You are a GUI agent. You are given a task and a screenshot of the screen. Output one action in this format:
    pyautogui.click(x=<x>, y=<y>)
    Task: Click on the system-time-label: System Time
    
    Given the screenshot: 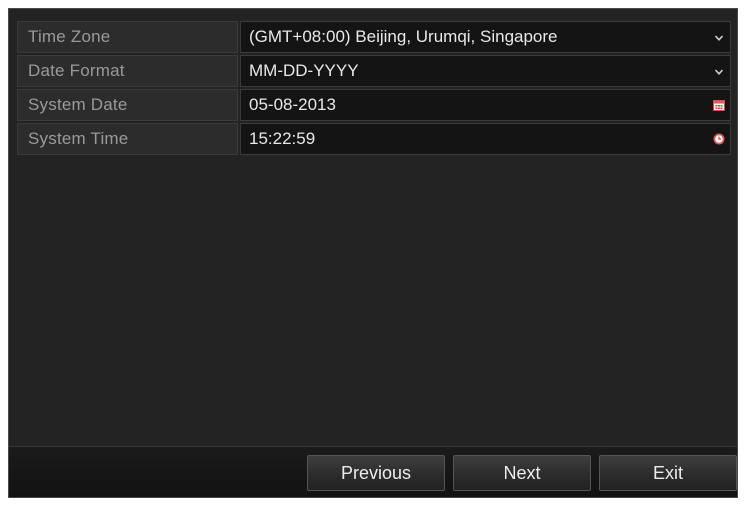 What is the action you would take?
    pyautogui.click(x=127, y=139)
    